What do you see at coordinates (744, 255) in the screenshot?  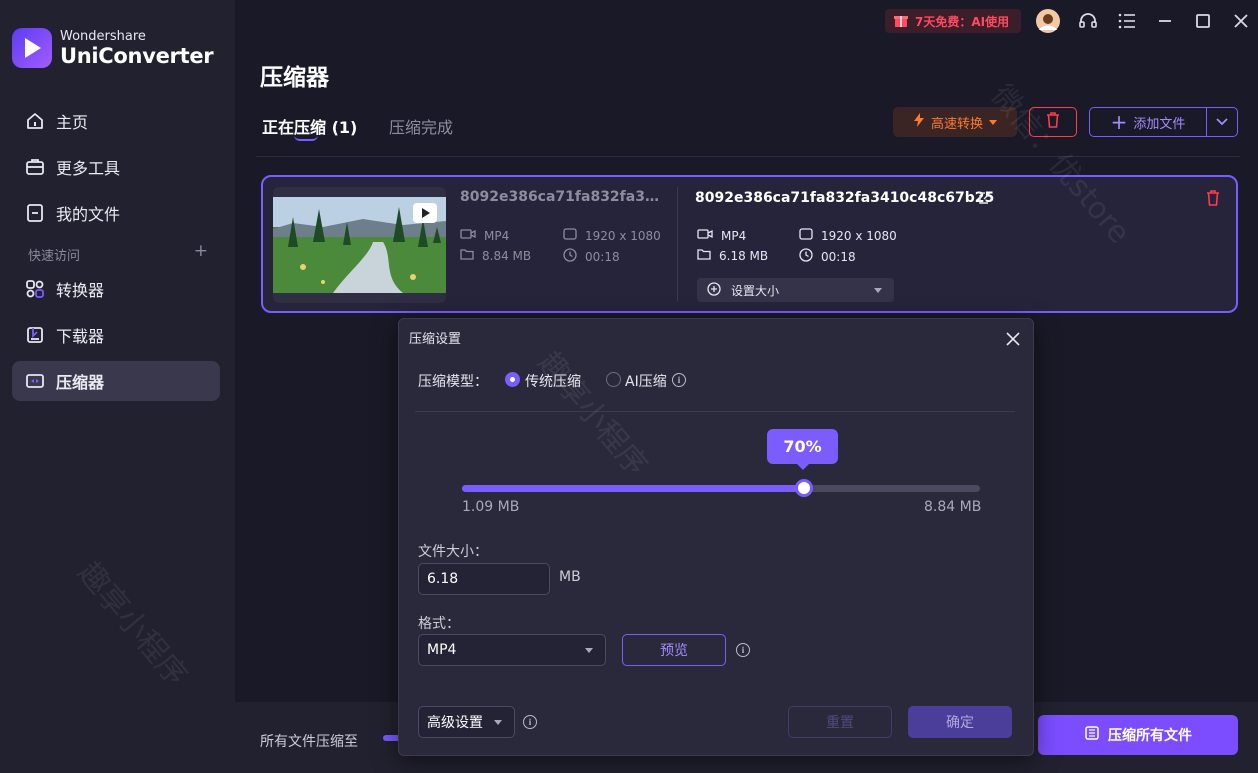 I see `target-size-value: 6.18 MB` at bounding box center [744, 255].